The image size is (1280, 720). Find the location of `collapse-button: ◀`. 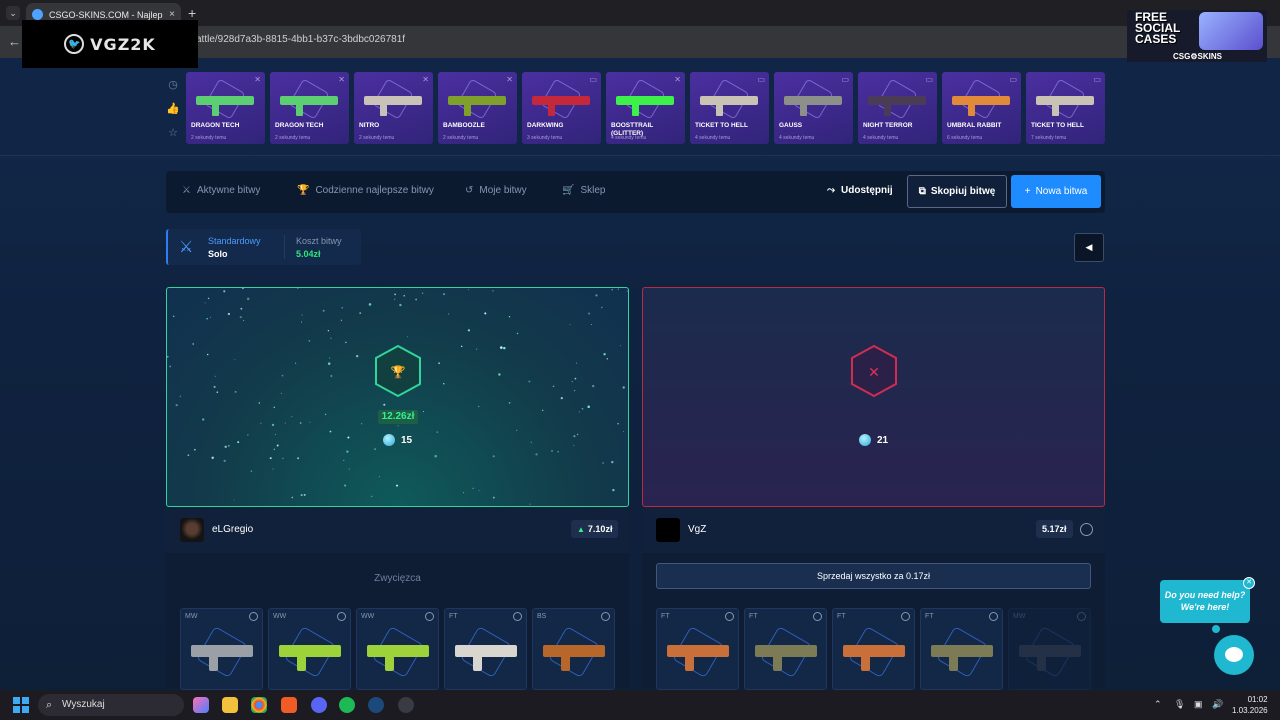

collapse-button: ◀ is located at coordinates (1089, 247).